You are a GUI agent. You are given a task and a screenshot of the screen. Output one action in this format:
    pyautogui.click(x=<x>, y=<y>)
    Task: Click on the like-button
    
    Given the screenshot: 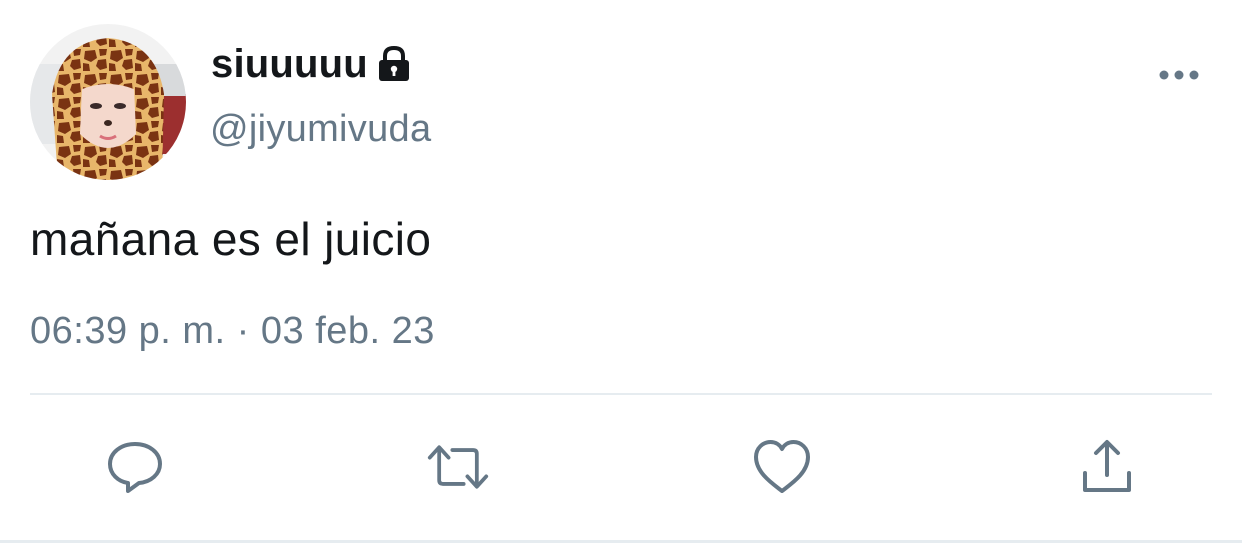 What is the action you would take?
    pyautogui.click(x=782, y=467)
    